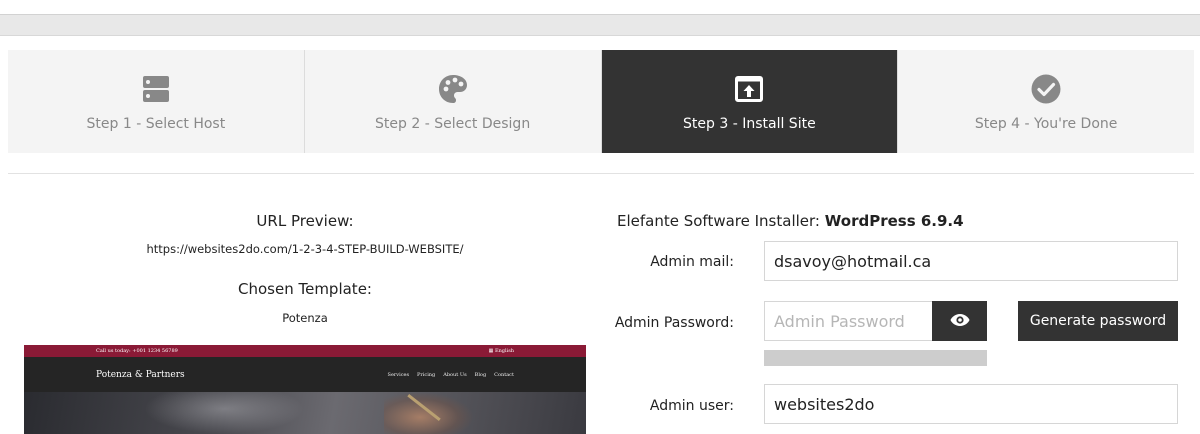 Image resolution: width=1200 pixels, height=434 pixels. Describe the element at coordinates (1046, 89) in the screenshot. I see `check-circle-icon` at that location.